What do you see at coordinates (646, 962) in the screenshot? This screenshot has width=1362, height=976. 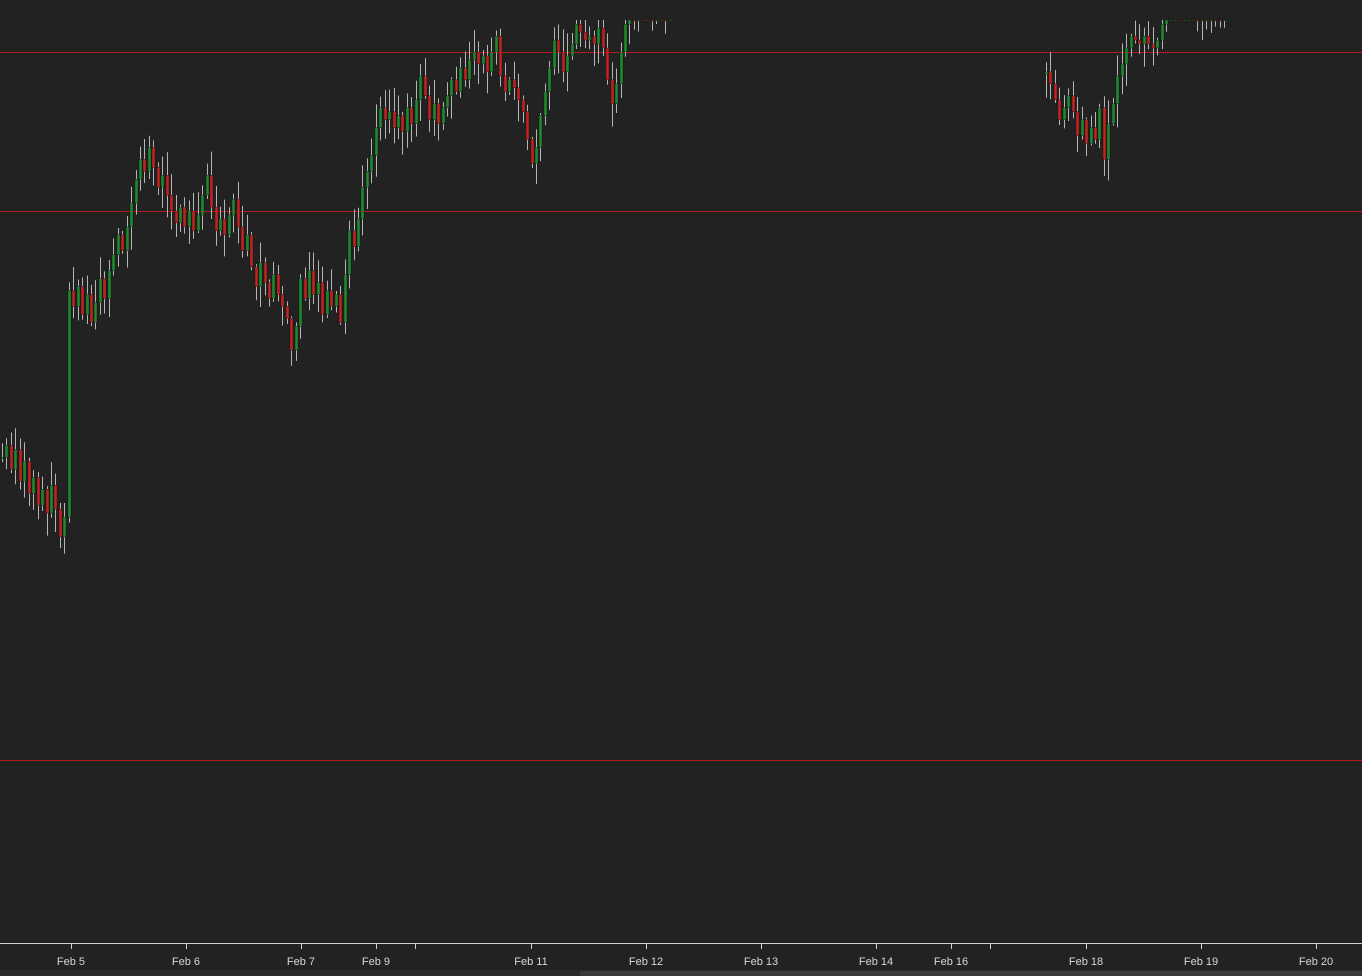 I see `x-tick-label: Feb 12` at bounding box center [646, 962].